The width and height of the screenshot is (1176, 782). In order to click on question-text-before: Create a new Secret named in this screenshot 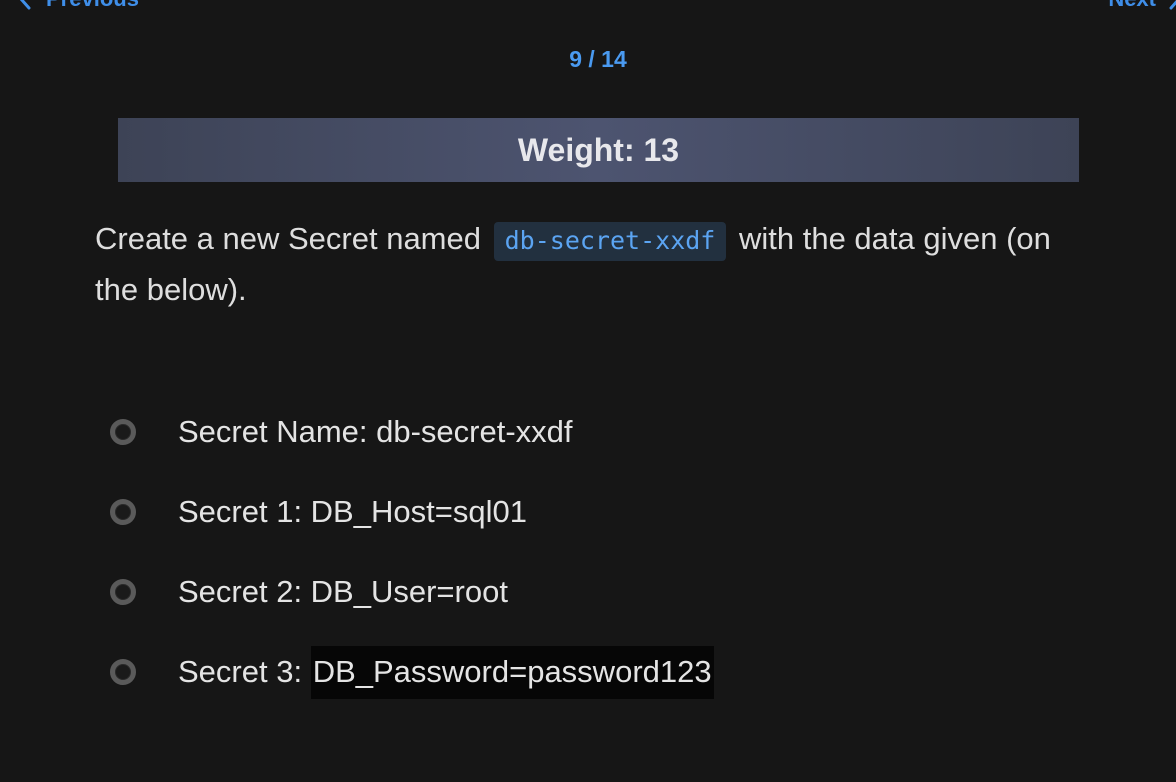, I will do `click(288, 238)`.